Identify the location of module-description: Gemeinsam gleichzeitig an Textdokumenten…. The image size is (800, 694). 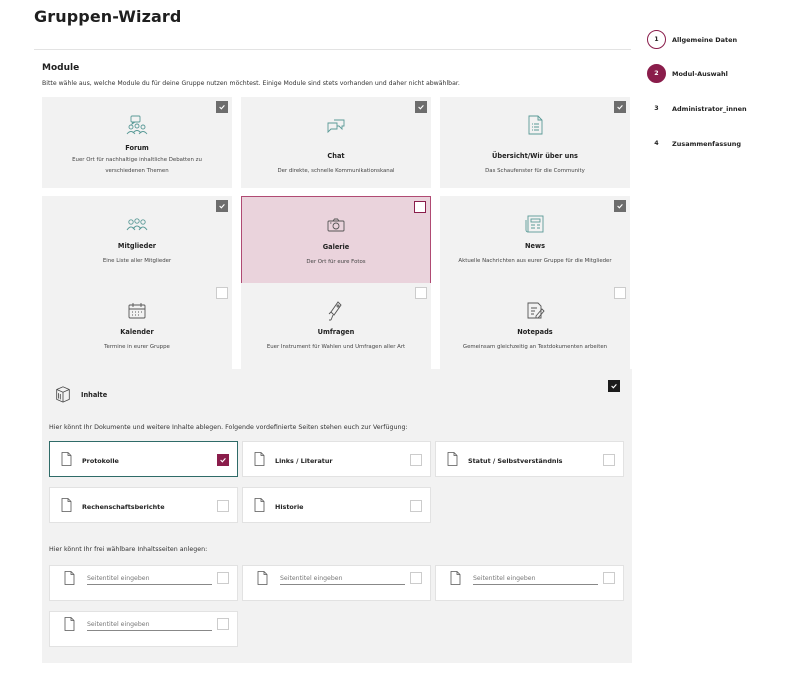
(535, 347).